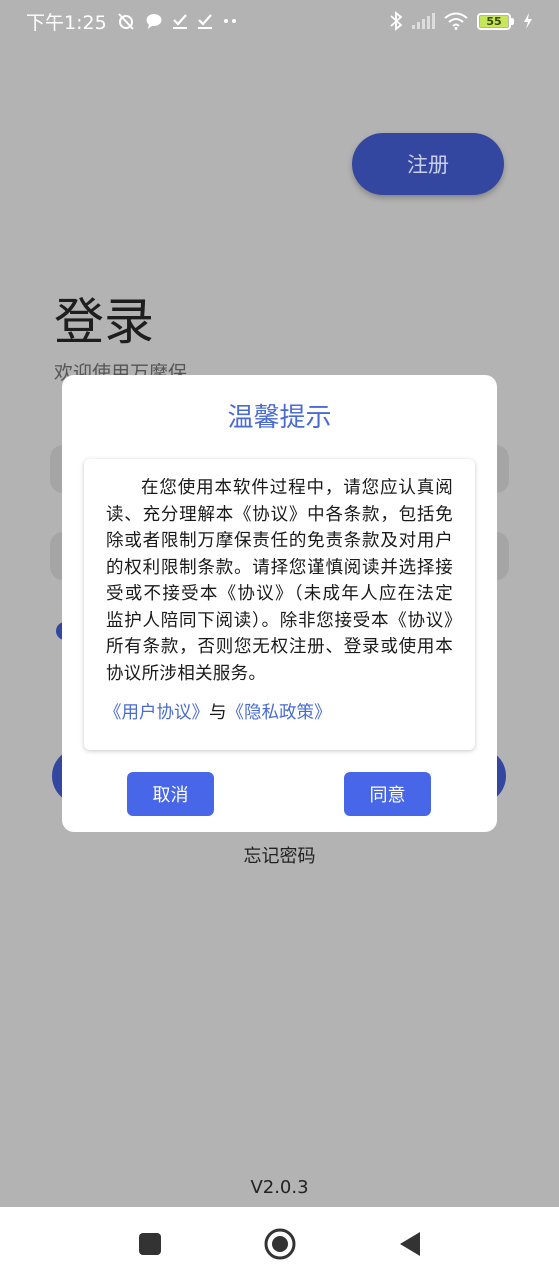  Describe the element at coordinates (428, 164) in the screenshot. I see `register-button: 注册` at that location.